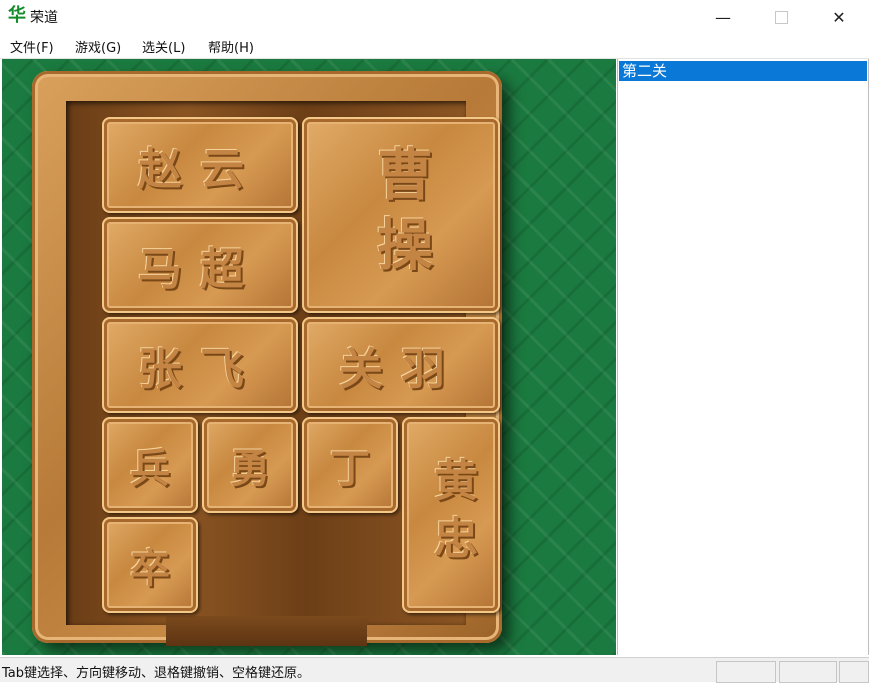 The height and width of the screenshot is (683, 869). What do you see at coordinates (200, 369) in the screenshot?
I see `piece-label: 张飞` at bounding box center [200, 369].